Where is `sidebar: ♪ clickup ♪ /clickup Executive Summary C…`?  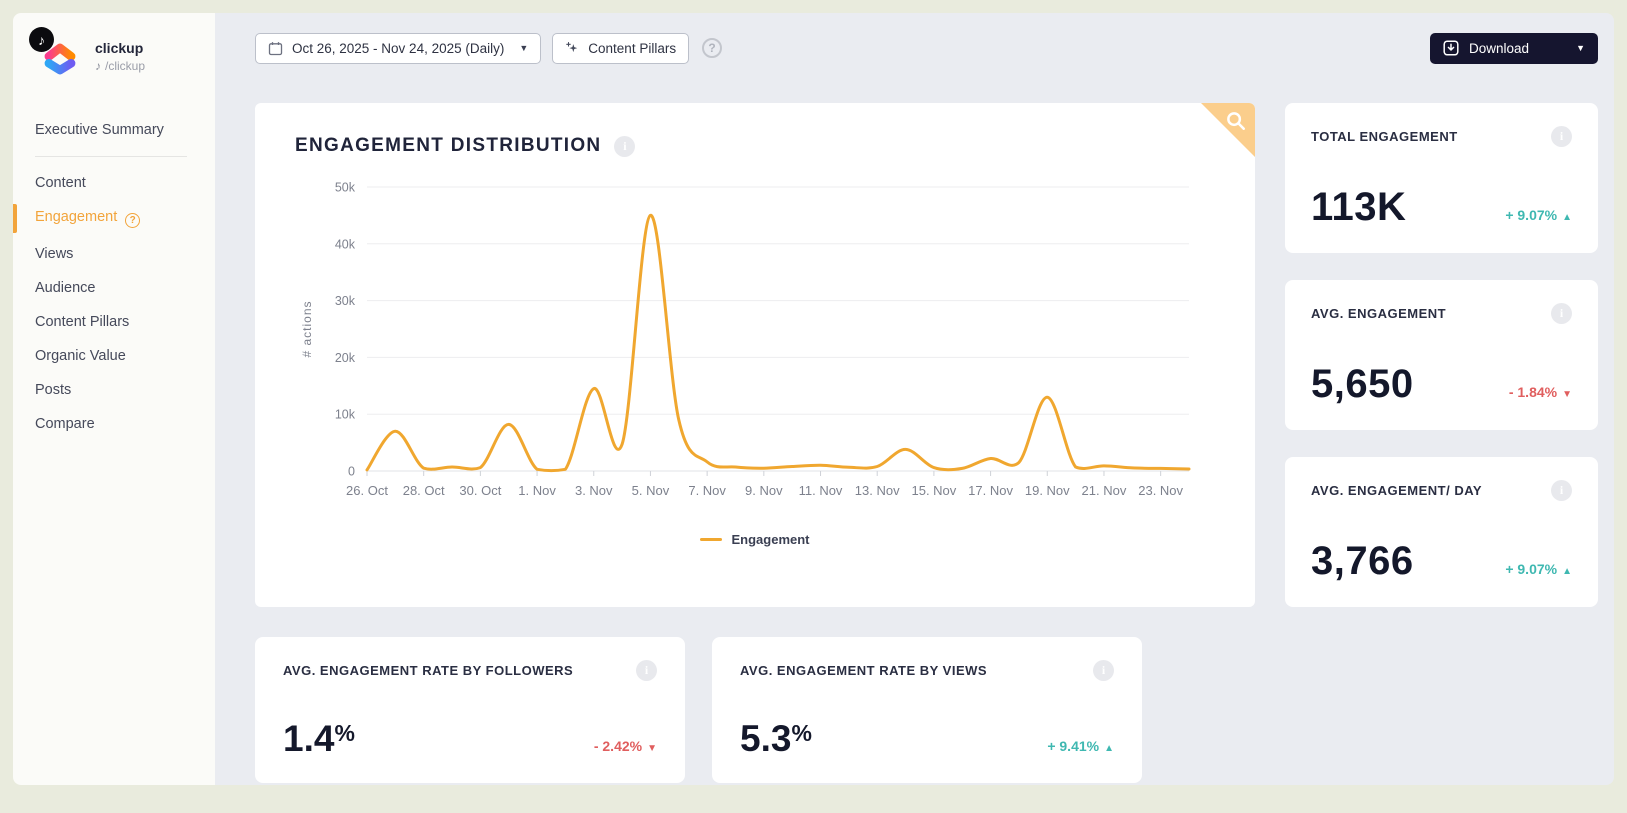
sidebar: ♪ clickup ♪ /clickup Executive Summary C… is located at coordinates (114, 399).